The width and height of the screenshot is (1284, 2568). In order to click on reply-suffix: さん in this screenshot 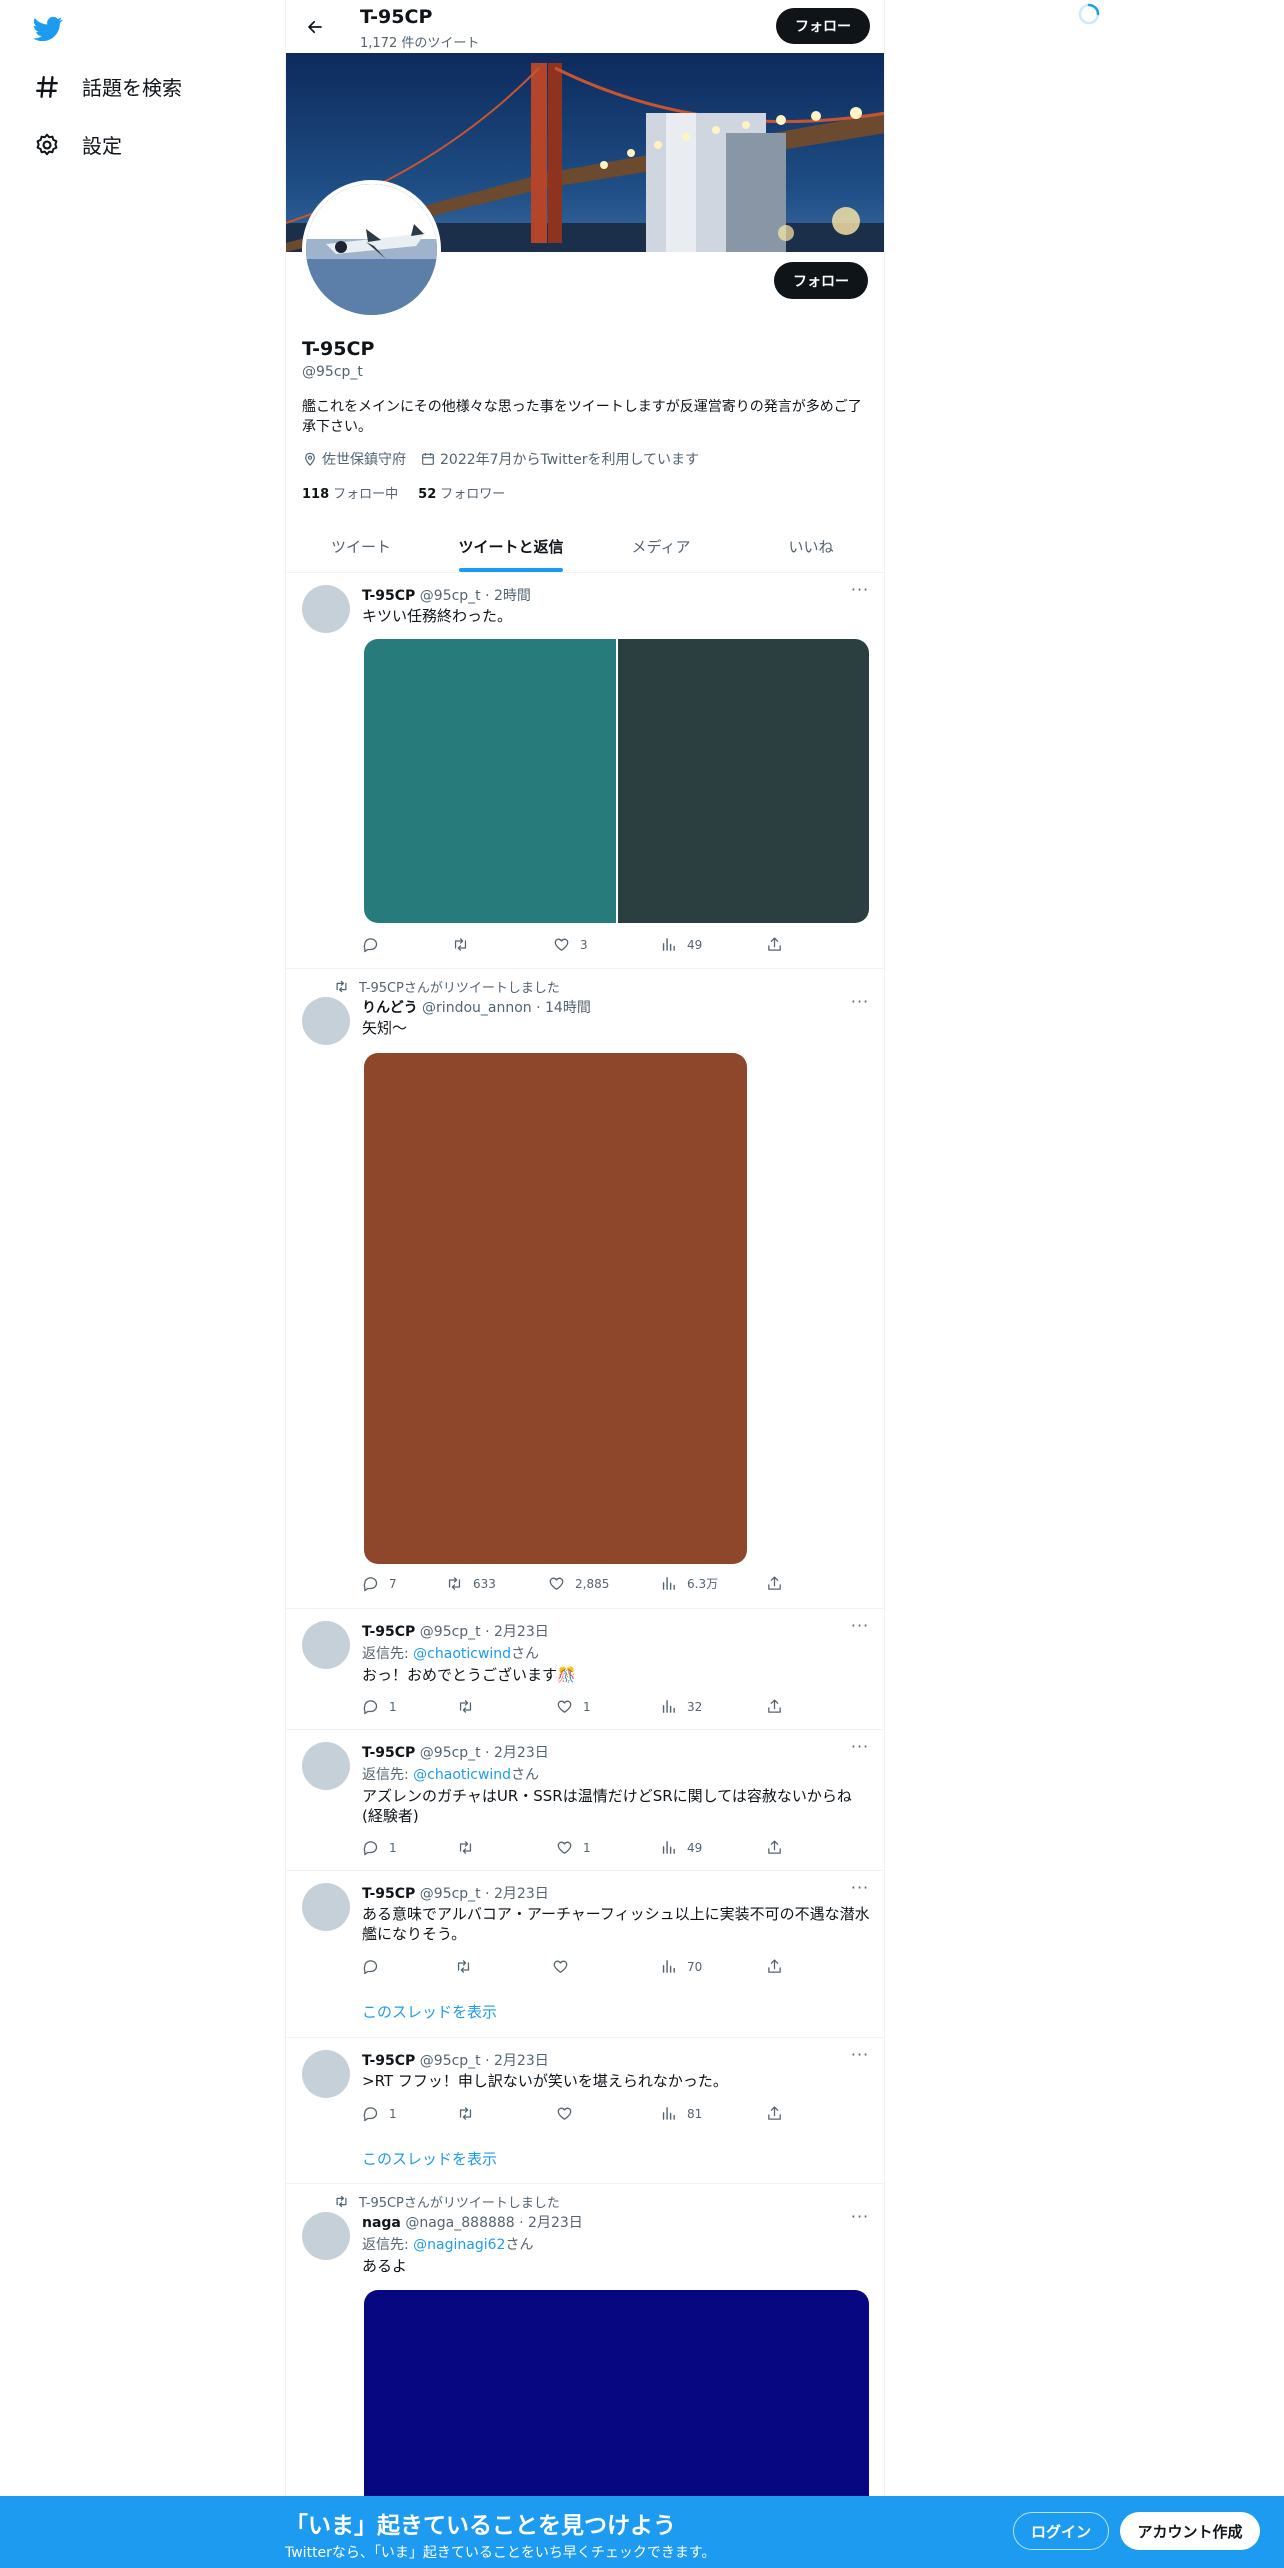, I will do `click(525, 1775)`.